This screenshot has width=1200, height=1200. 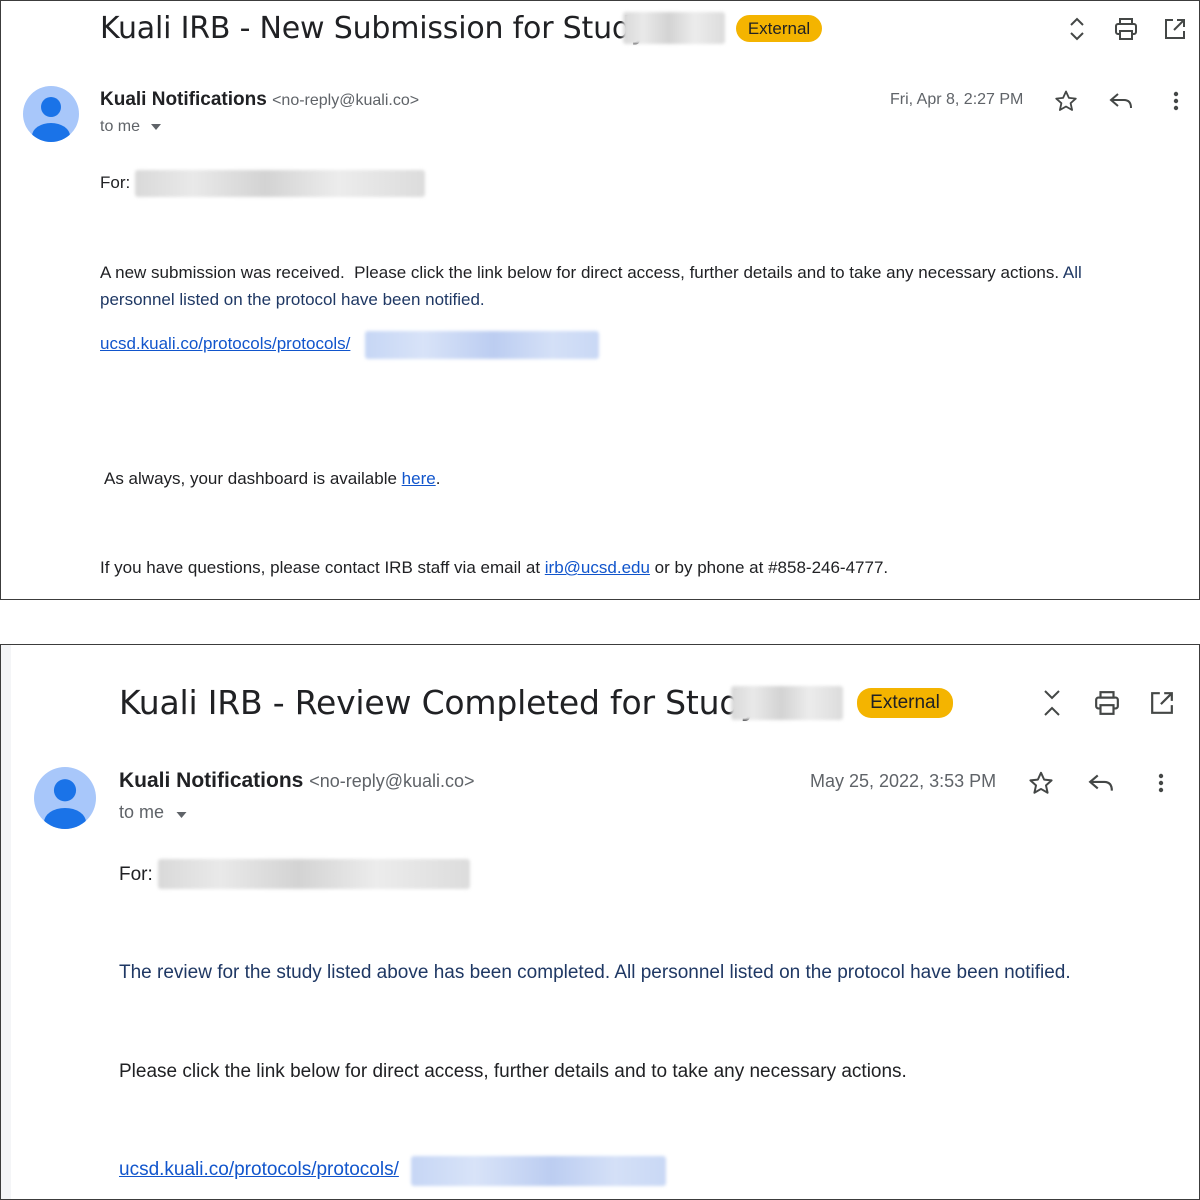 What do you see at coordinates (957, 99) in the screenshot?
I see `email-date: Fri, Apr 8, 2:27 PM` at bounding box center [957, 99].